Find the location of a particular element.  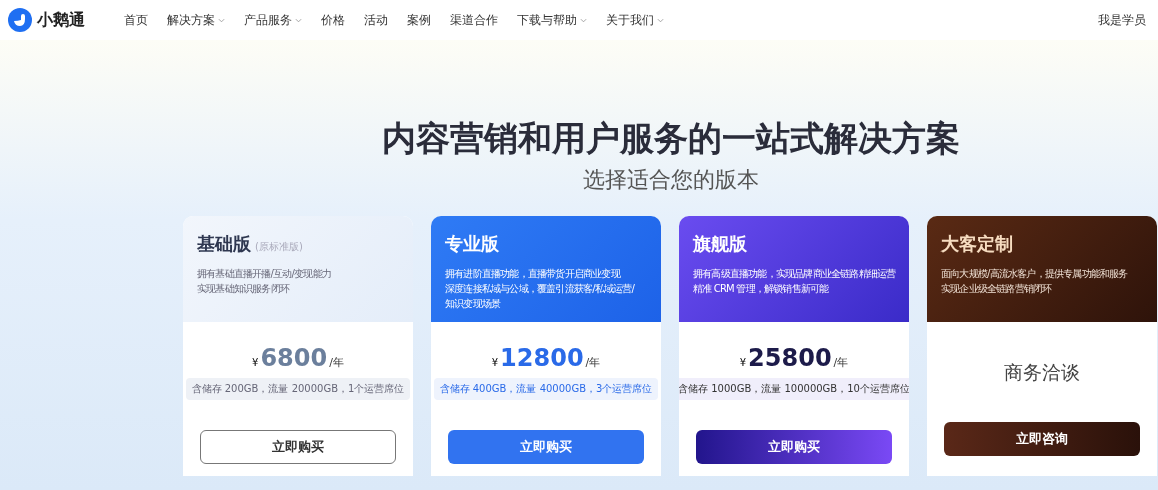

quota-pill: 含储存 400GB，流量 40000GB，3个运营席位 is located at coordinates (546, 389).